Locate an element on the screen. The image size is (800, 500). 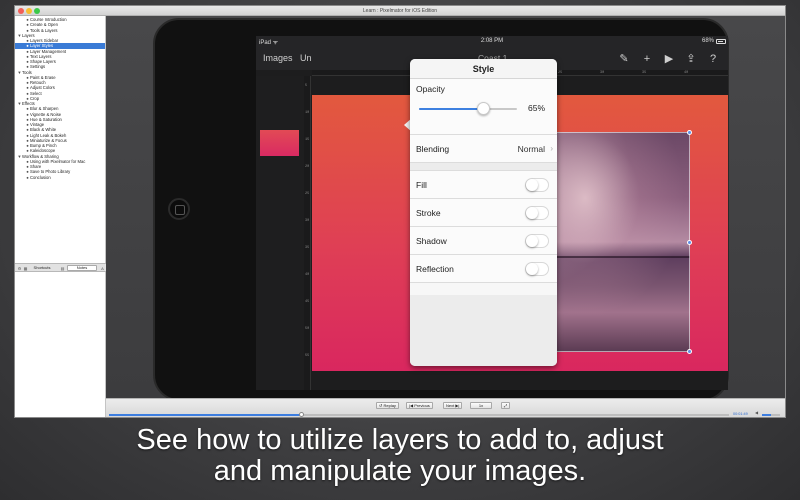
battery-icon is located at coordinates (721, 41).